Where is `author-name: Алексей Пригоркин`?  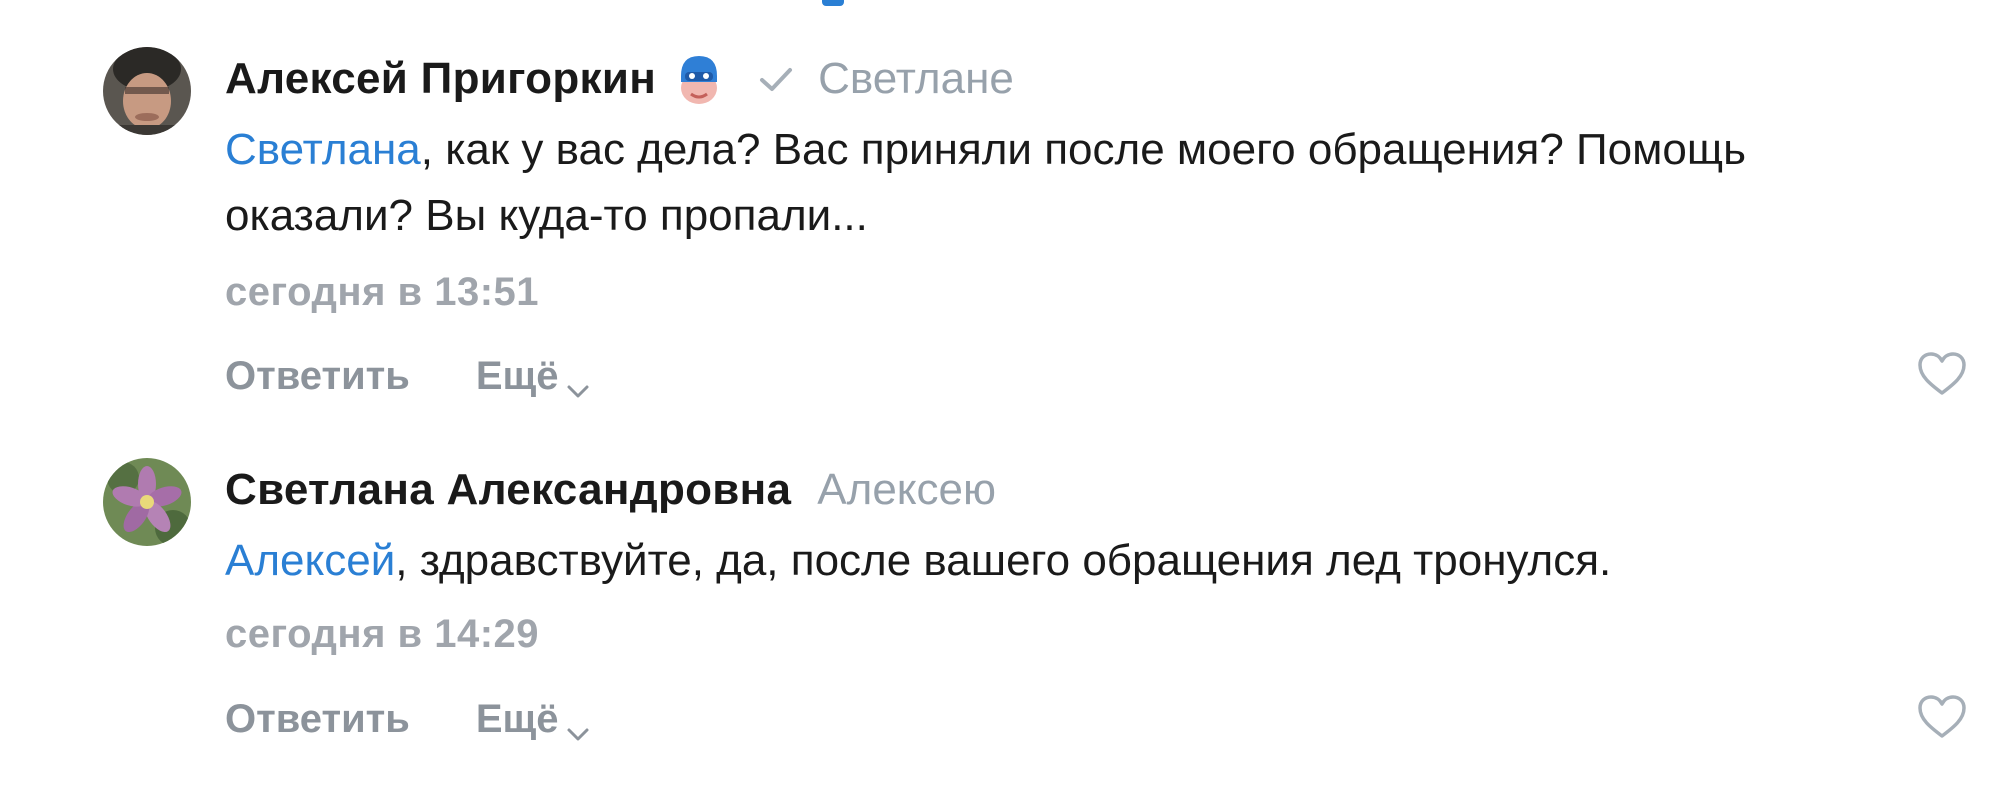
author-name: Алексей Пригоркин is located at coordinates (440, 79).